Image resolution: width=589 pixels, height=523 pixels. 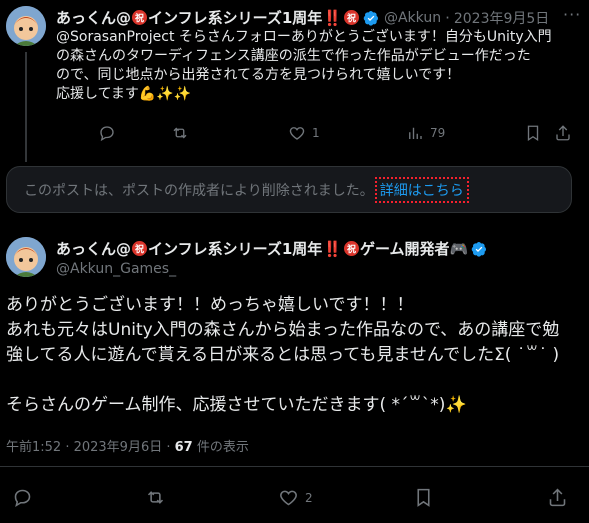 I want to click on views-icon, so click(x=415, y=133).